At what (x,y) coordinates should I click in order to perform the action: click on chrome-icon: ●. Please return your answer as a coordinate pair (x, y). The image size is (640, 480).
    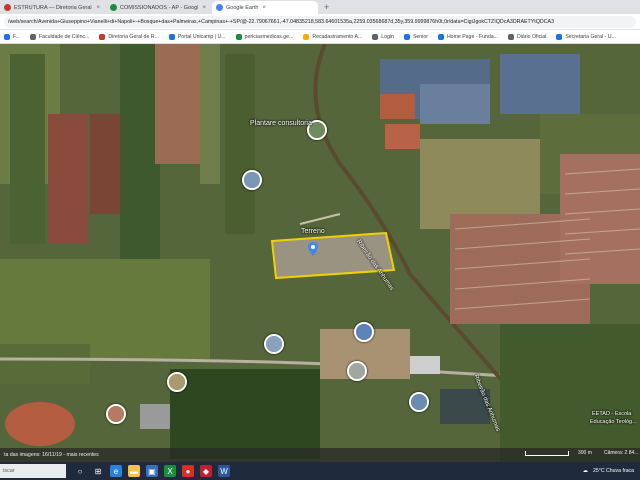
    Looking at the image, I should click on (188, 471).